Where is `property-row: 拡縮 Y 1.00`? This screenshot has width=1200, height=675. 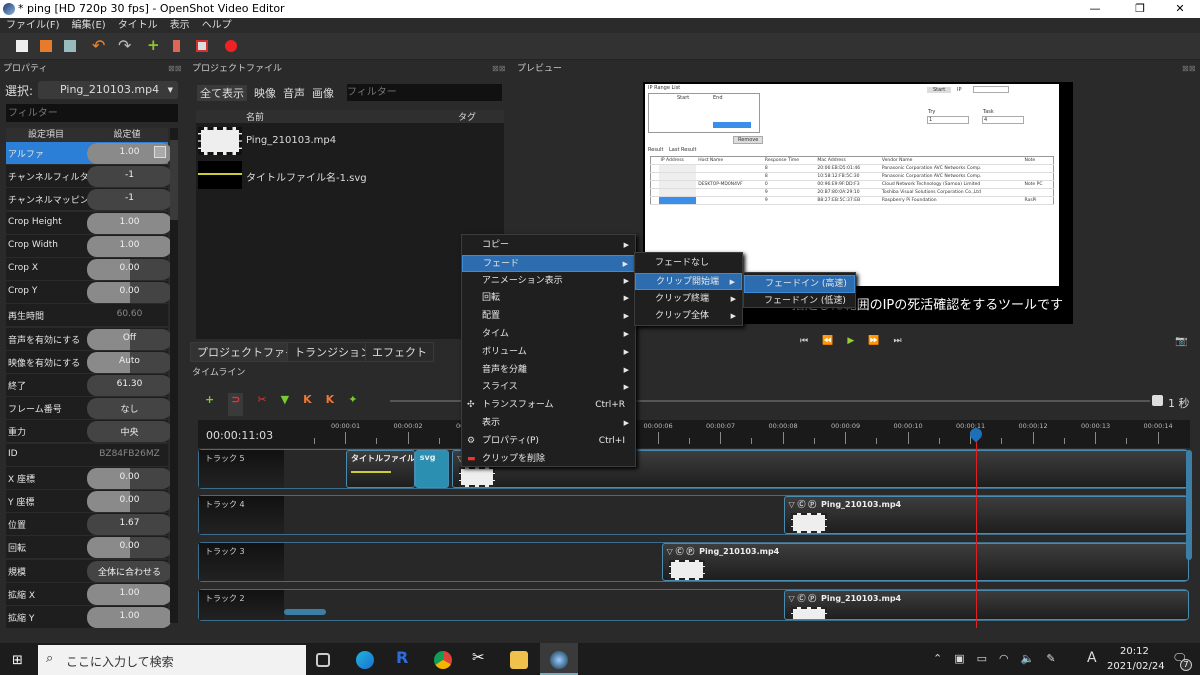 property-row: 拡縮 Y 1.00 is located at coordinates (89, 617).